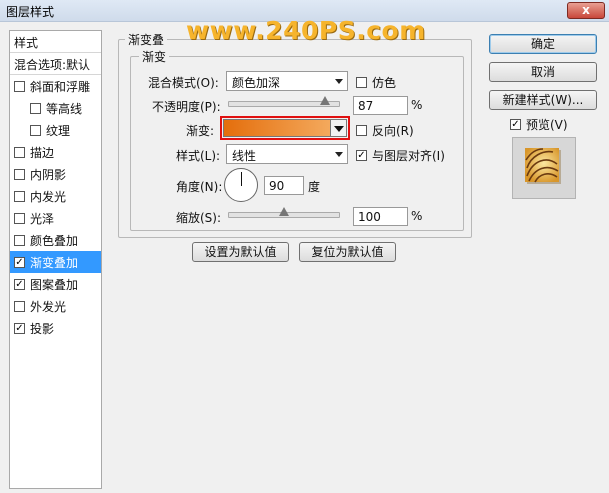  I want to click on scale-input: 100, so click(380, 216).